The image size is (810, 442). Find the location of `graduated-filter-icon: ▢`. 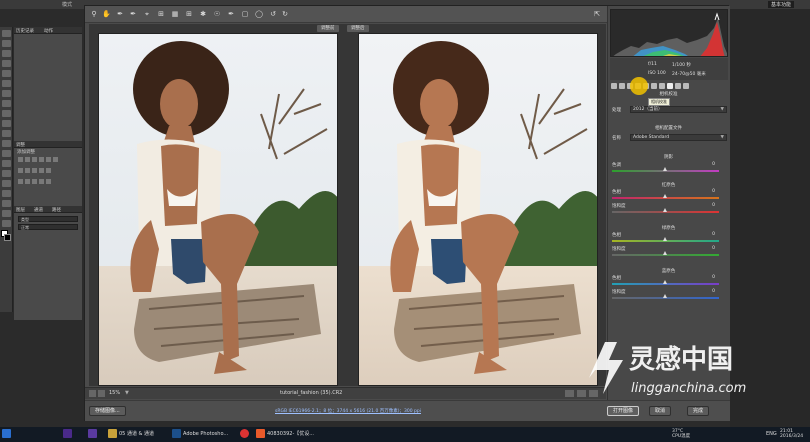

graduated-filter-icon: ▢ is located at coordinates (245, 14).